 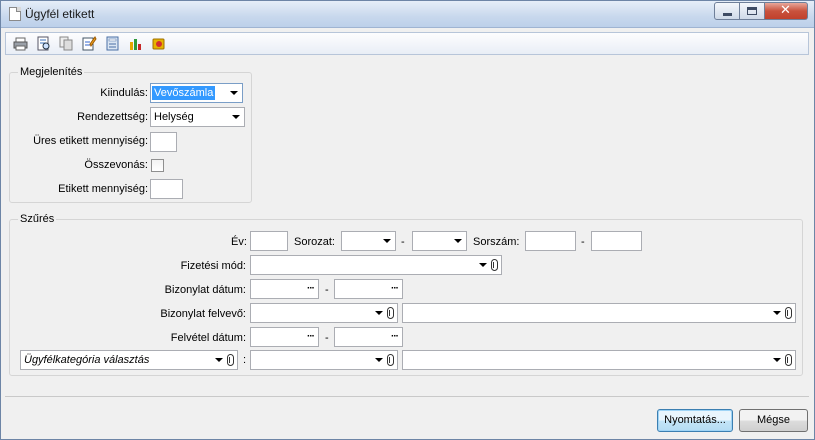 What do you see at coordinates (284, 337) in the screenshot?
I see `felvetel-datum-from-input: ···` at bounding box center [284, 337].